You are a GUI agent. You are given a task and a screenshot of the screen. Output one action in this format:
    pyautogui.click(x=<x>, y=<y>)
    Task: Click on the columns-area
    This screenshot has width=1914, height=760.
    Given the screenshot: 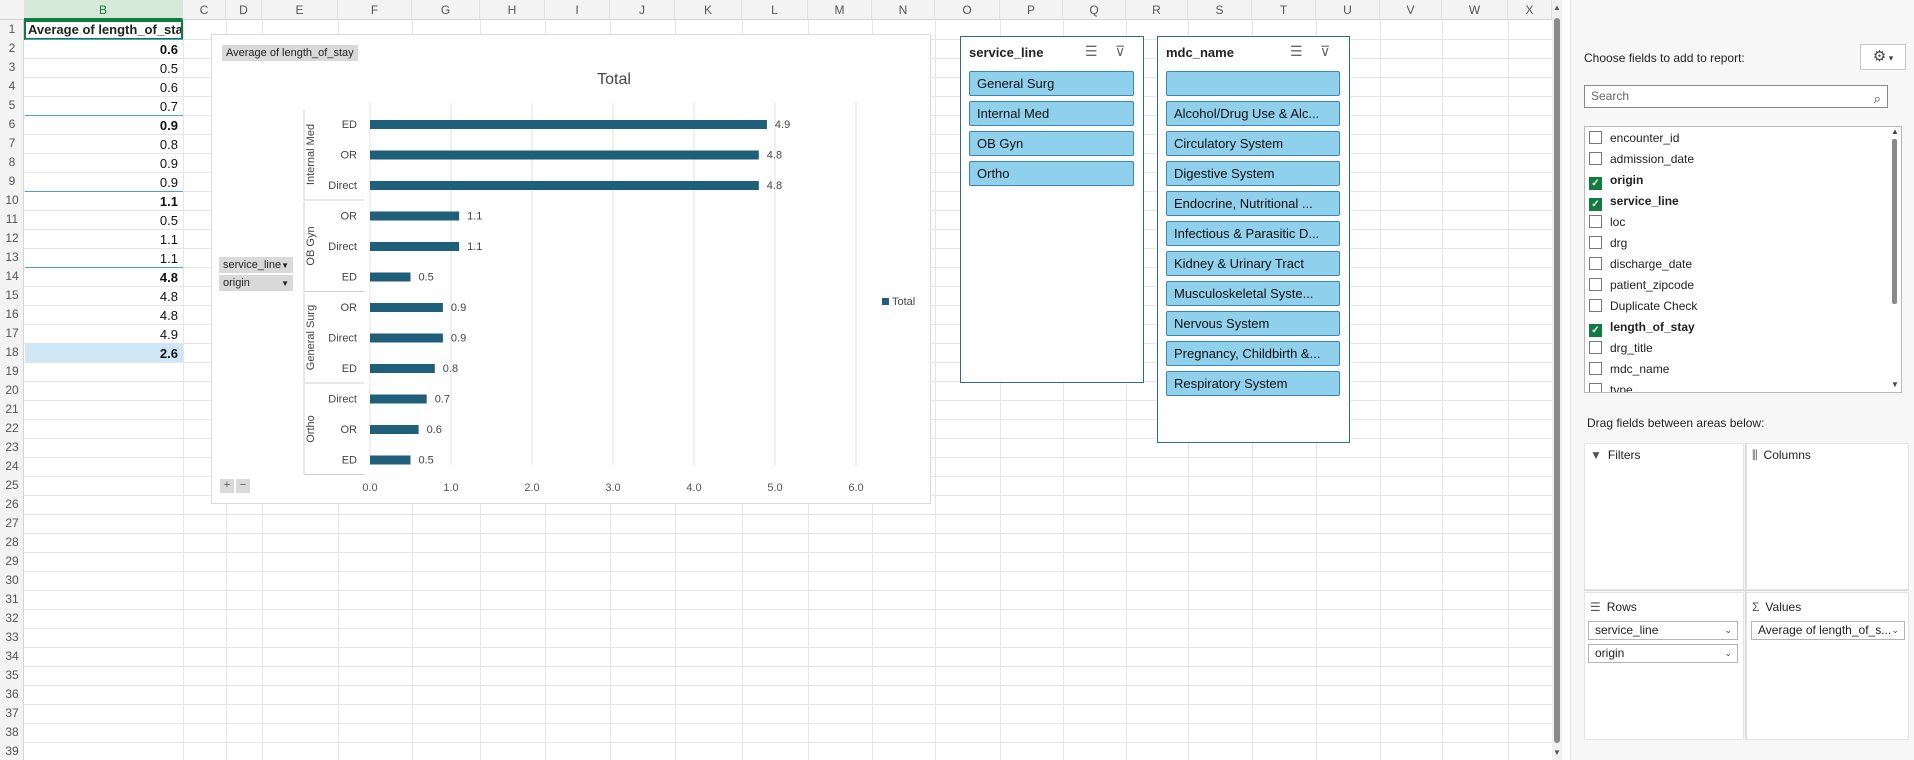 What is the action you would take?
    pyautogui.click(x=1827, y=516)
    